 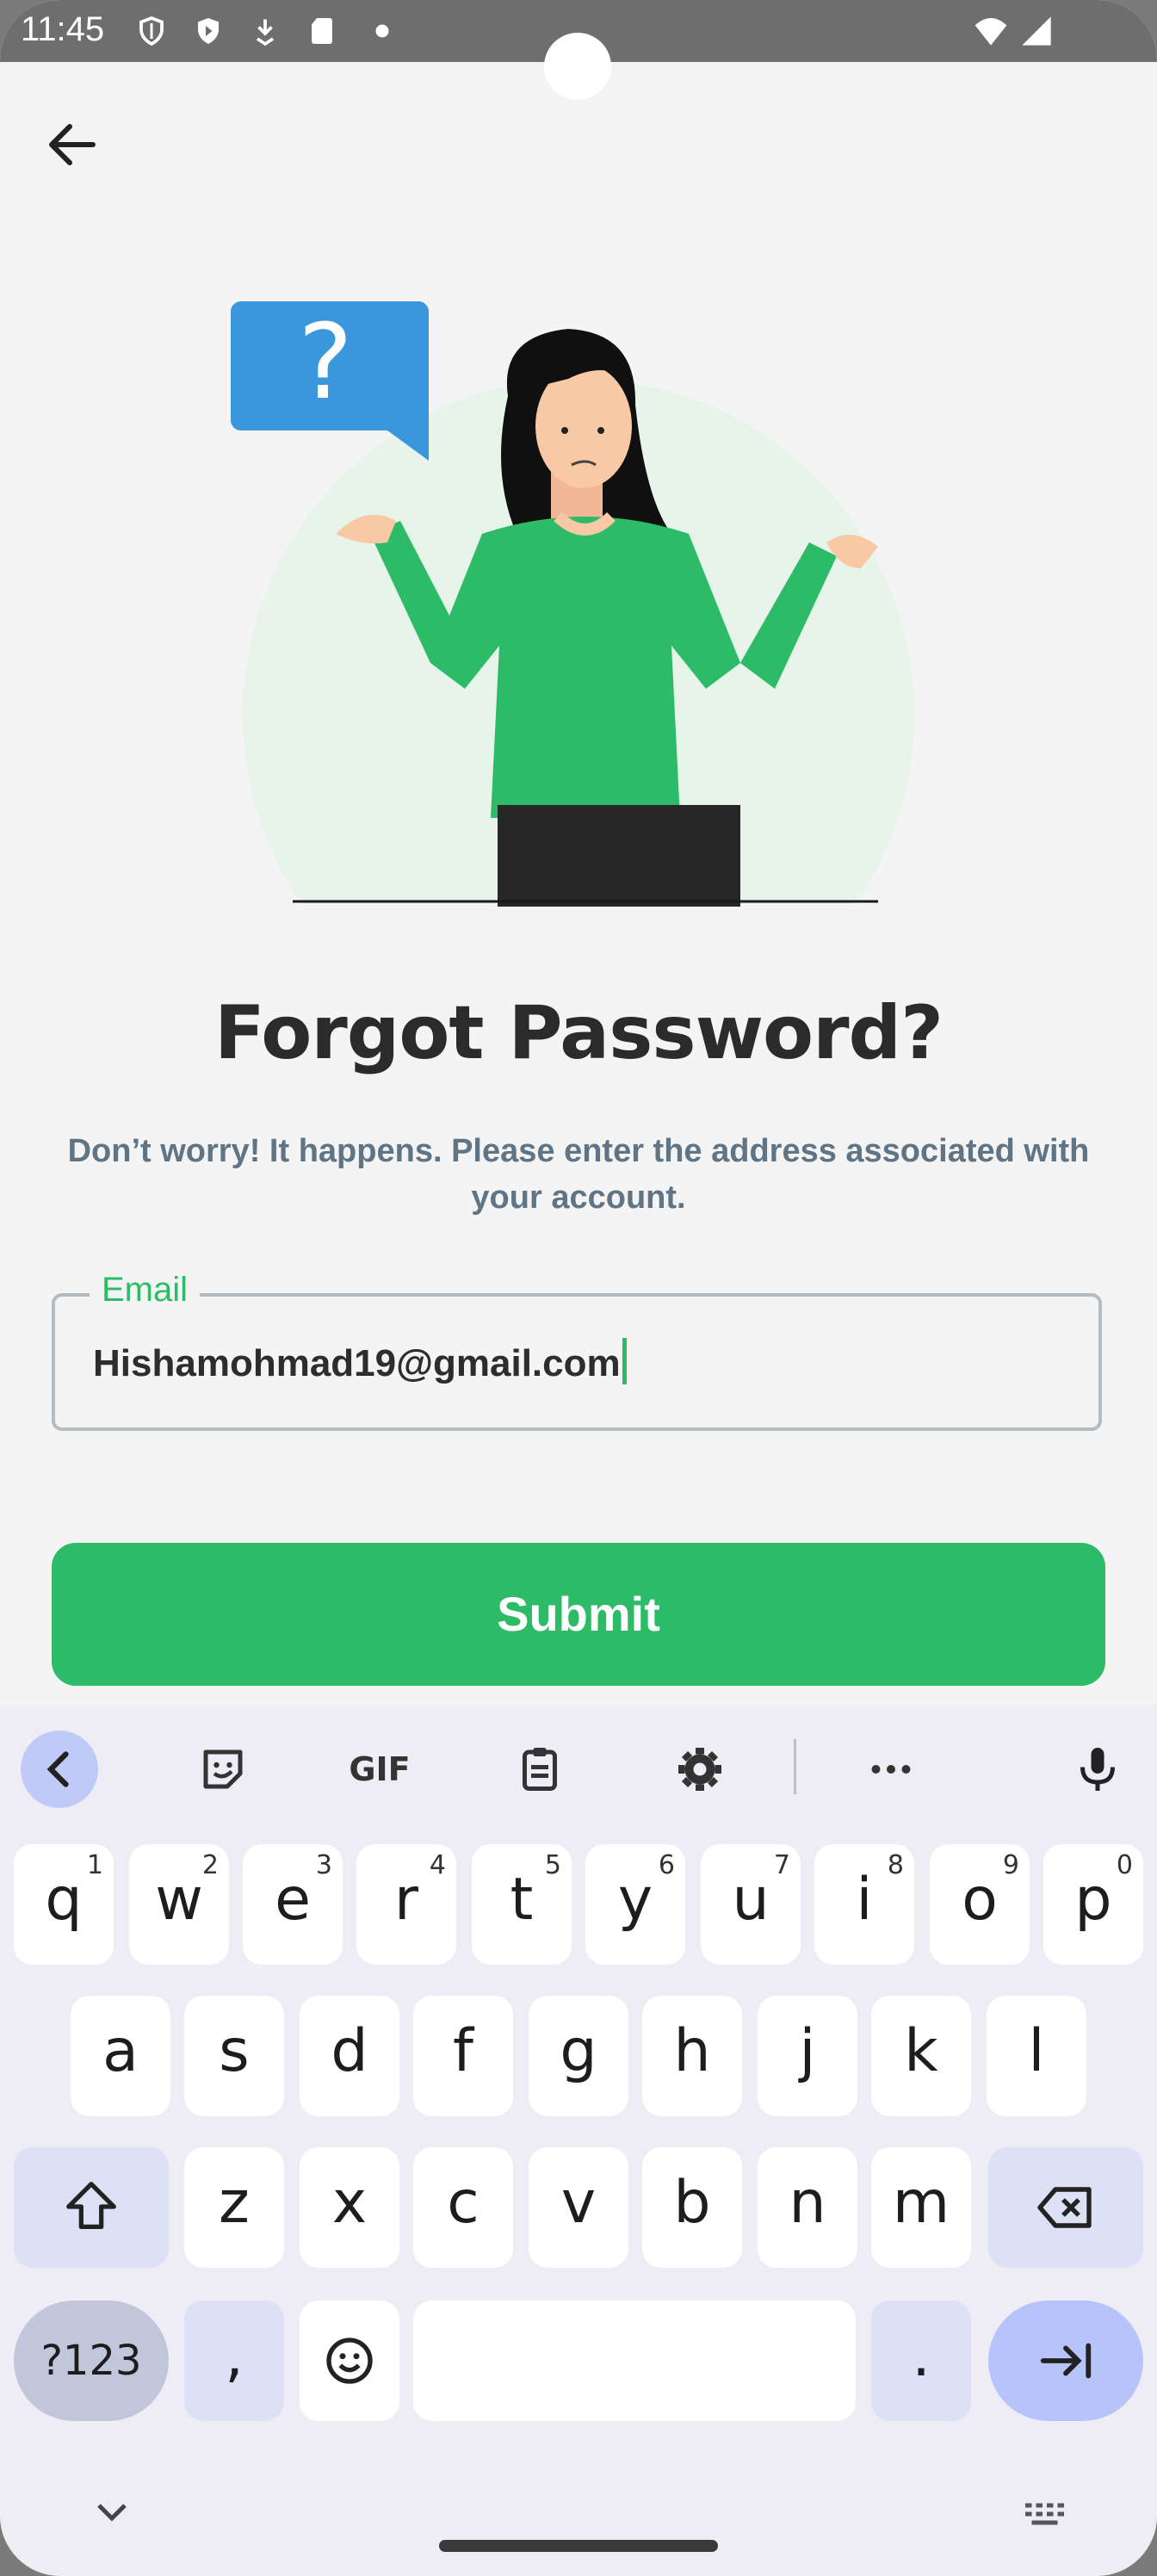 What do you see at coordinates (382, 31) in the screenshot?
I see `dot-icon` at bounding box center [382, 31].